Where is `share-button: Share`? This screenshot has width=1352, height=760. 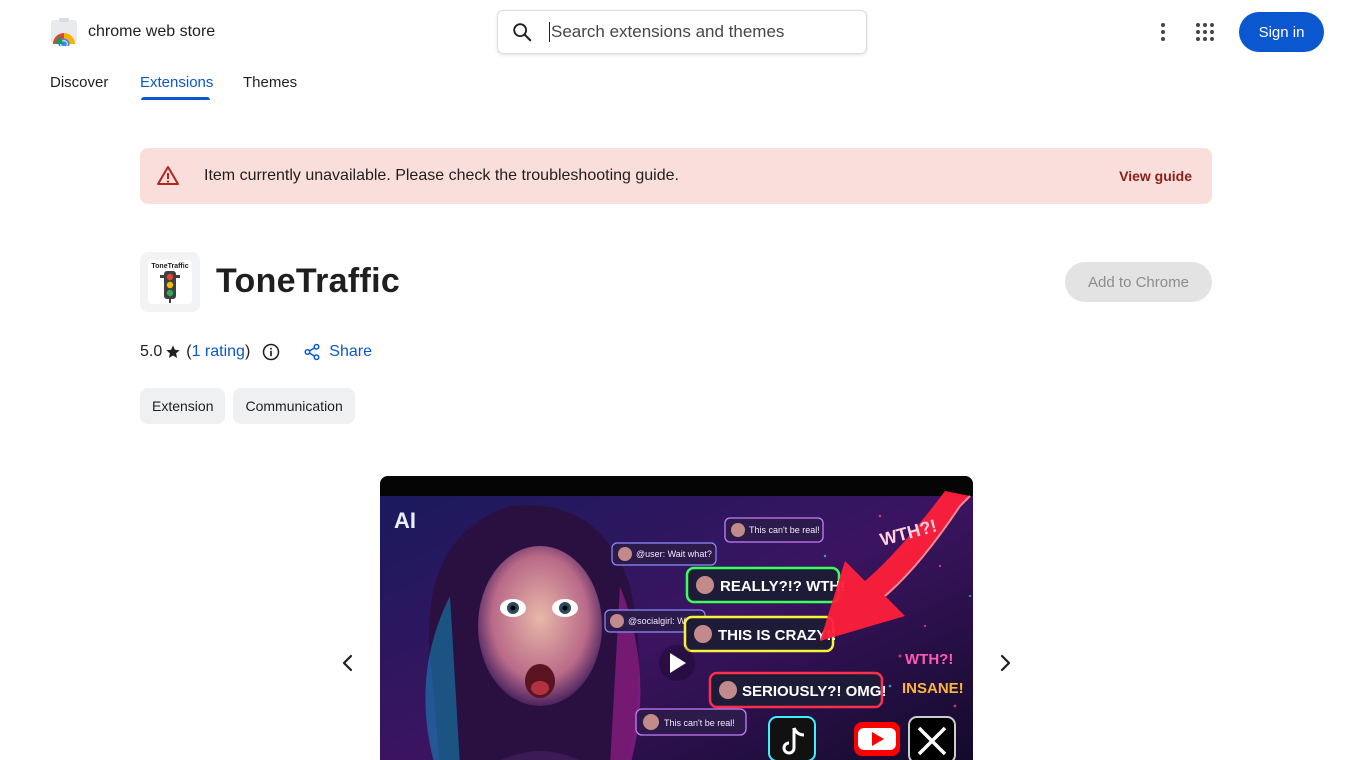
share-button: Share is located at coordinates (337, 352).